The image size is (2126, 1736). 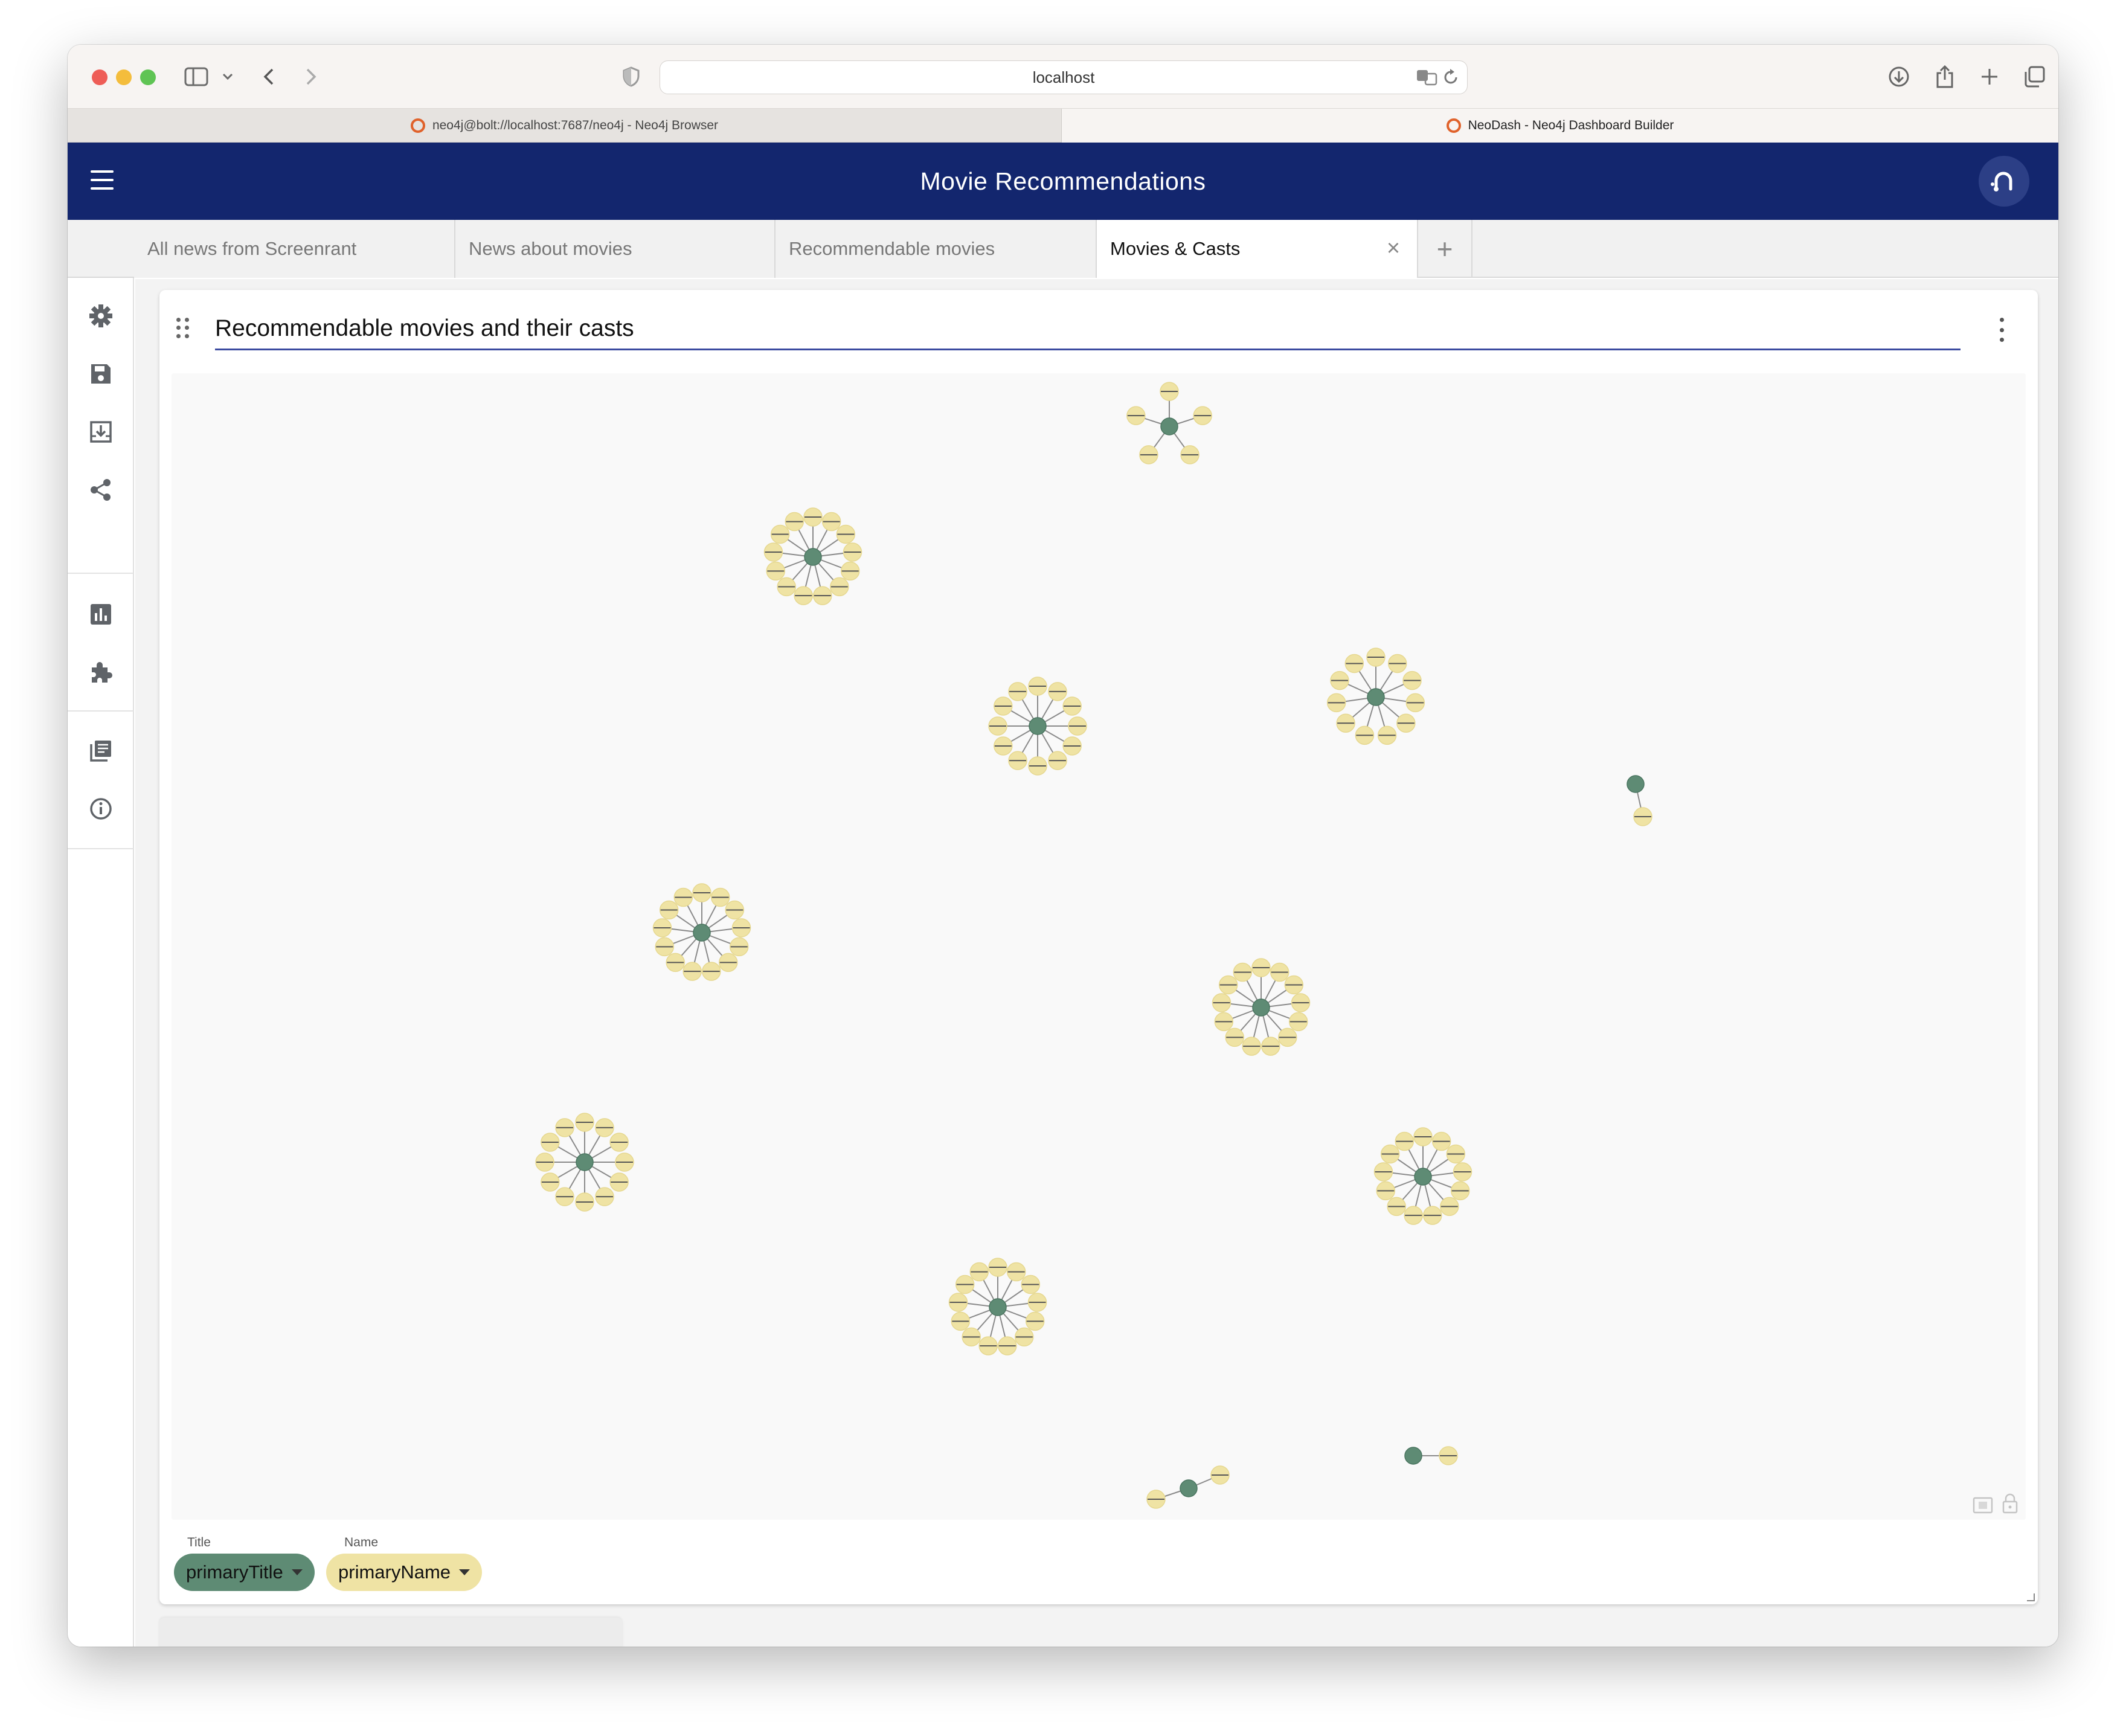 I want to click on minimize-window-button, so click(x=124, y=77).